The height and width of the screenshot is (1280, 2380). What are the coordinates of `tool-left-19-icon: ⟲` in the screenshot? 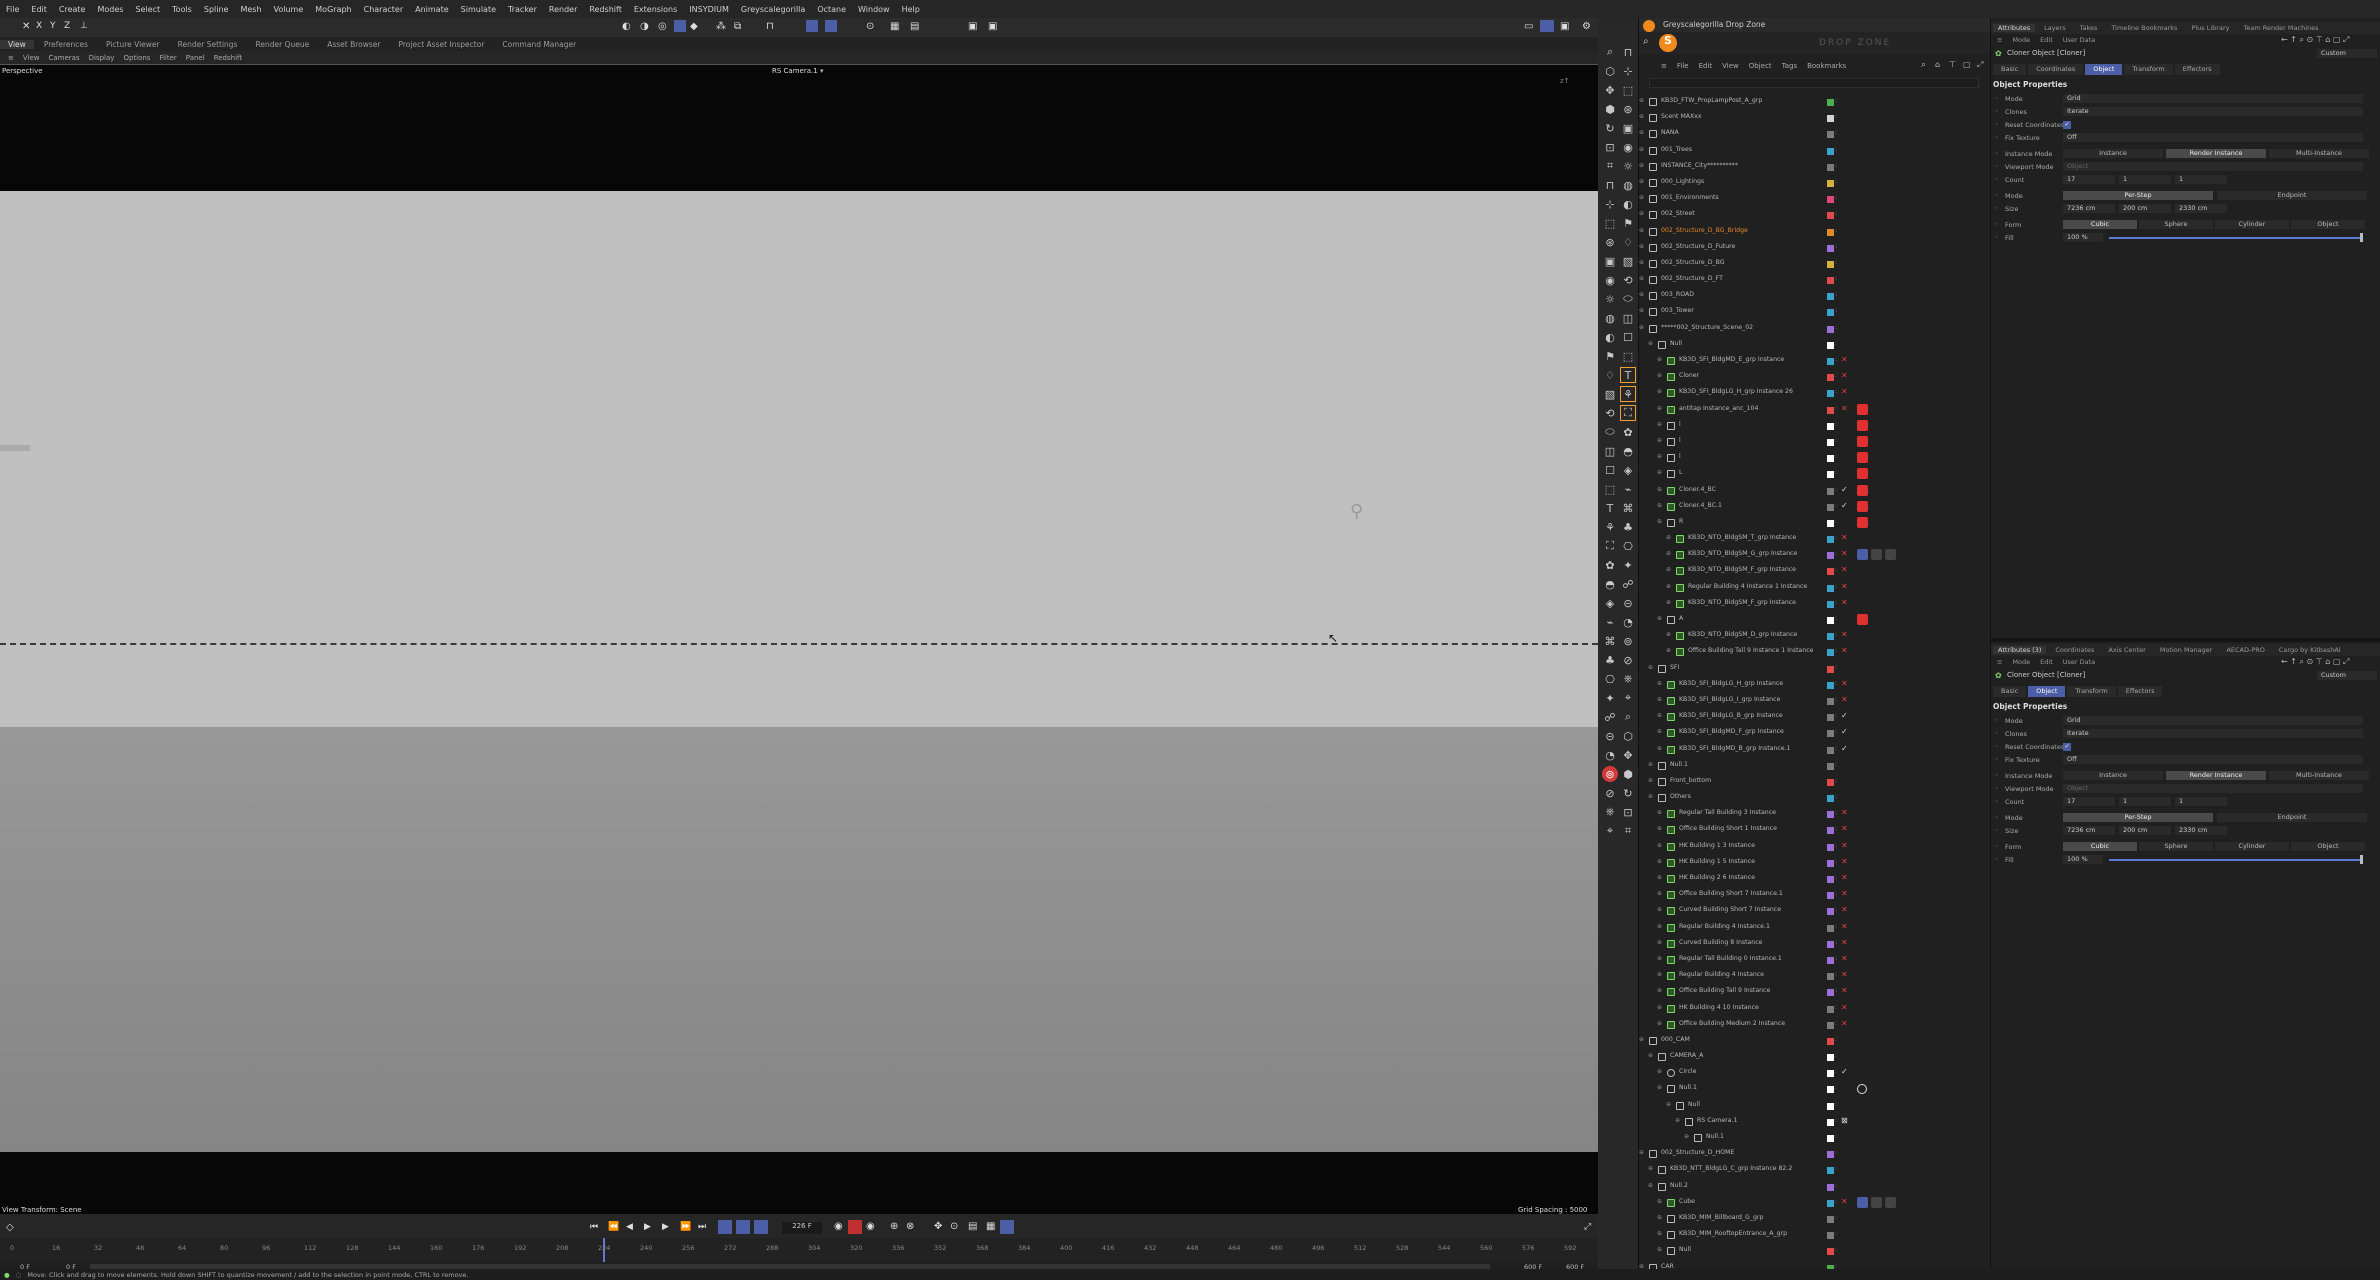 It's located at (1610, 413).